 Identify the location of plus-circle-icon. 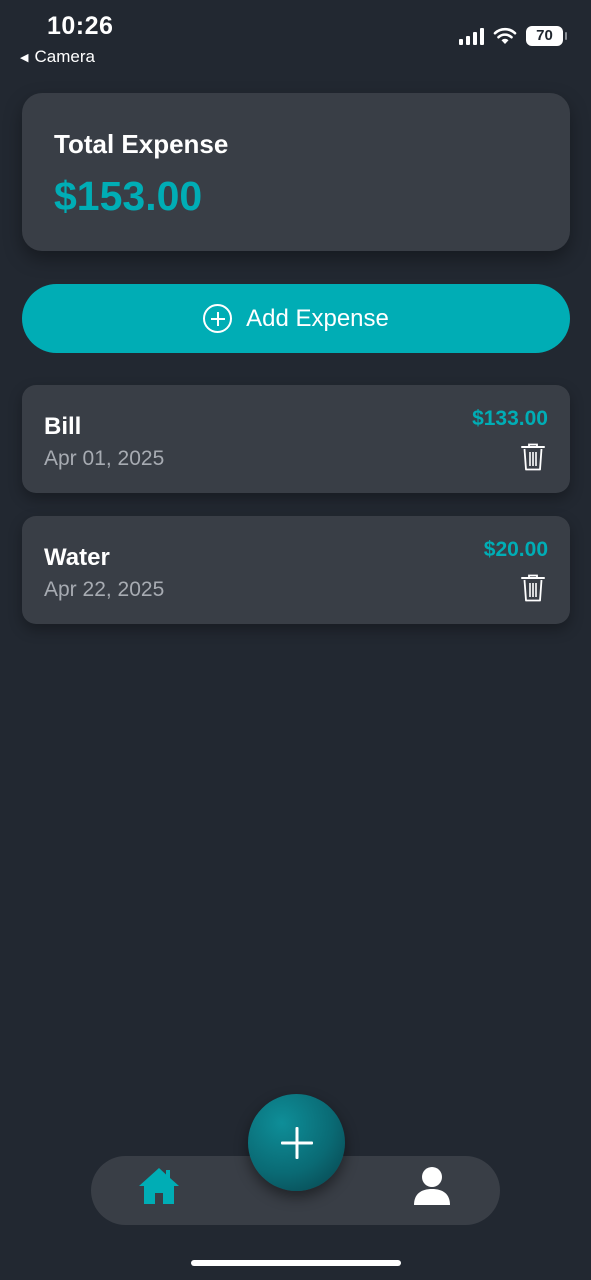
(218, 318).